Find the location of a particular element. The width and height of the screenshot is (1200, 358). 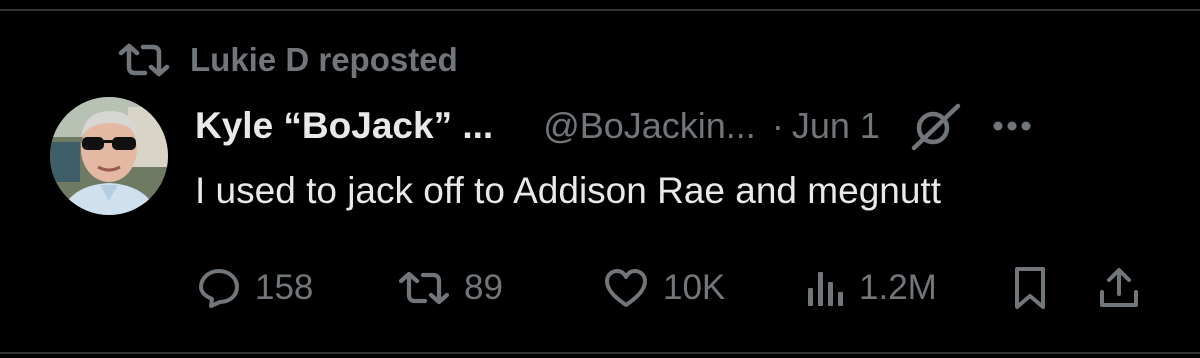

top-divider is located at coordinates (600, 10).